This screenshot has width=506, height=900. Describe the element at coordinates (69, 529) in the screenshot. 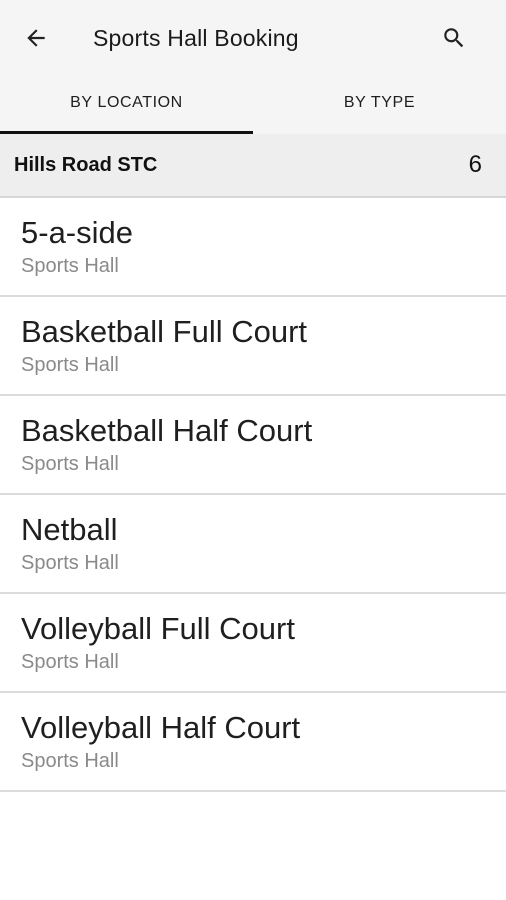

I see `facility-name: Netball` at that location.